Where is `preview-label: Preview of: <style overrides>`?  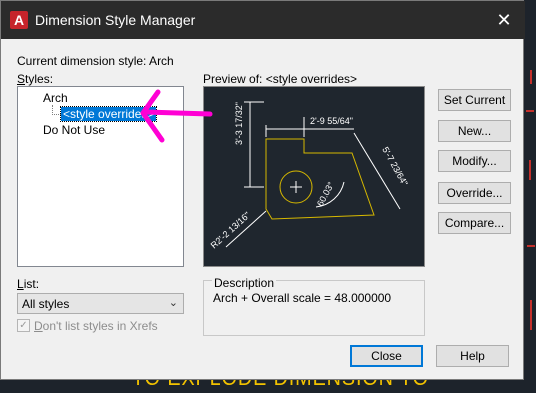
preview-label: Preview of: <style overrides> is located at coordinates (280, 79).